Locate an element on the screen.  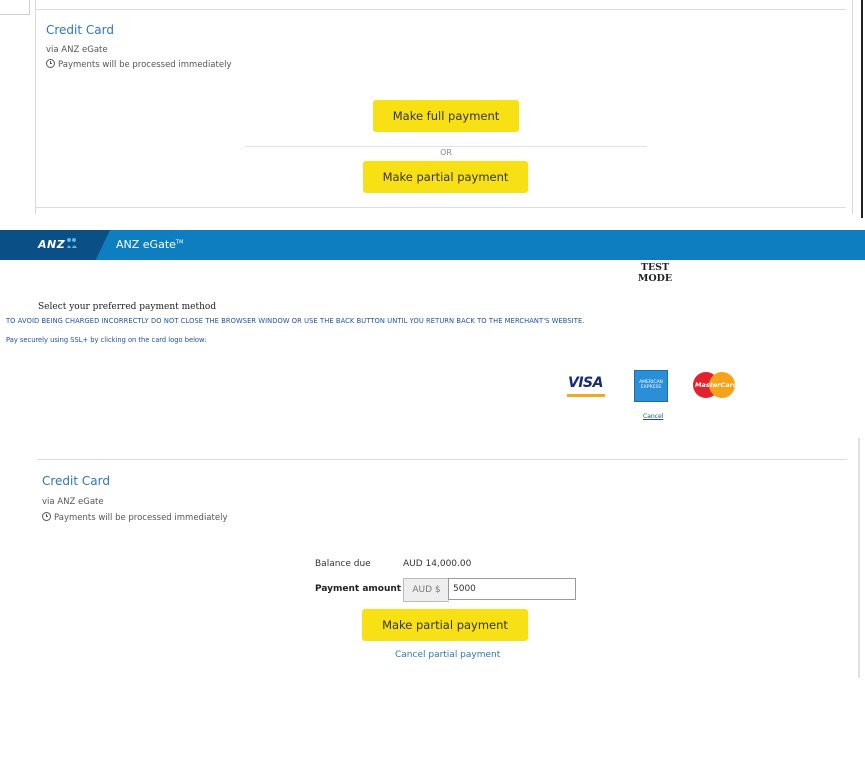
visa-text: VISA is located at coordinates (585, 383).